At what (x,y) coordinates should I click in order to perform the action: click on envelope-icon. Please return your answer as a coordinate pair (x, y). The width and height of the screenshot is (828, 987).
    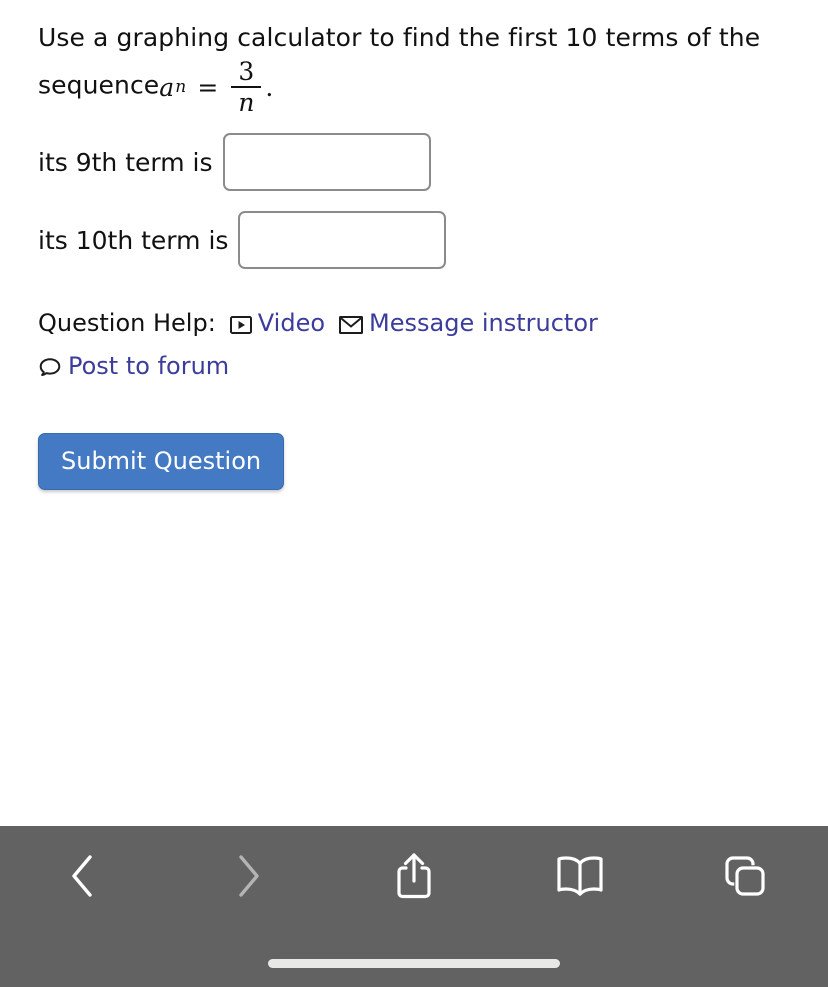
    Looking at the image, I should click on (351, 326).